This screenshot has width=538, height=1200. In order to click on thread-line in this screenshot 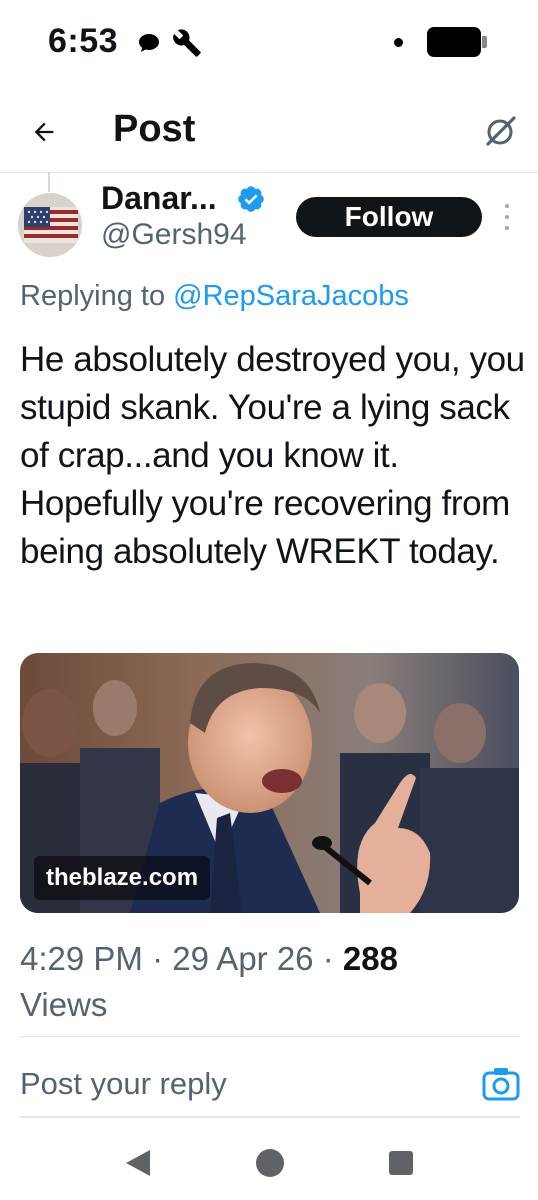, I will do `click(49, 182)`.